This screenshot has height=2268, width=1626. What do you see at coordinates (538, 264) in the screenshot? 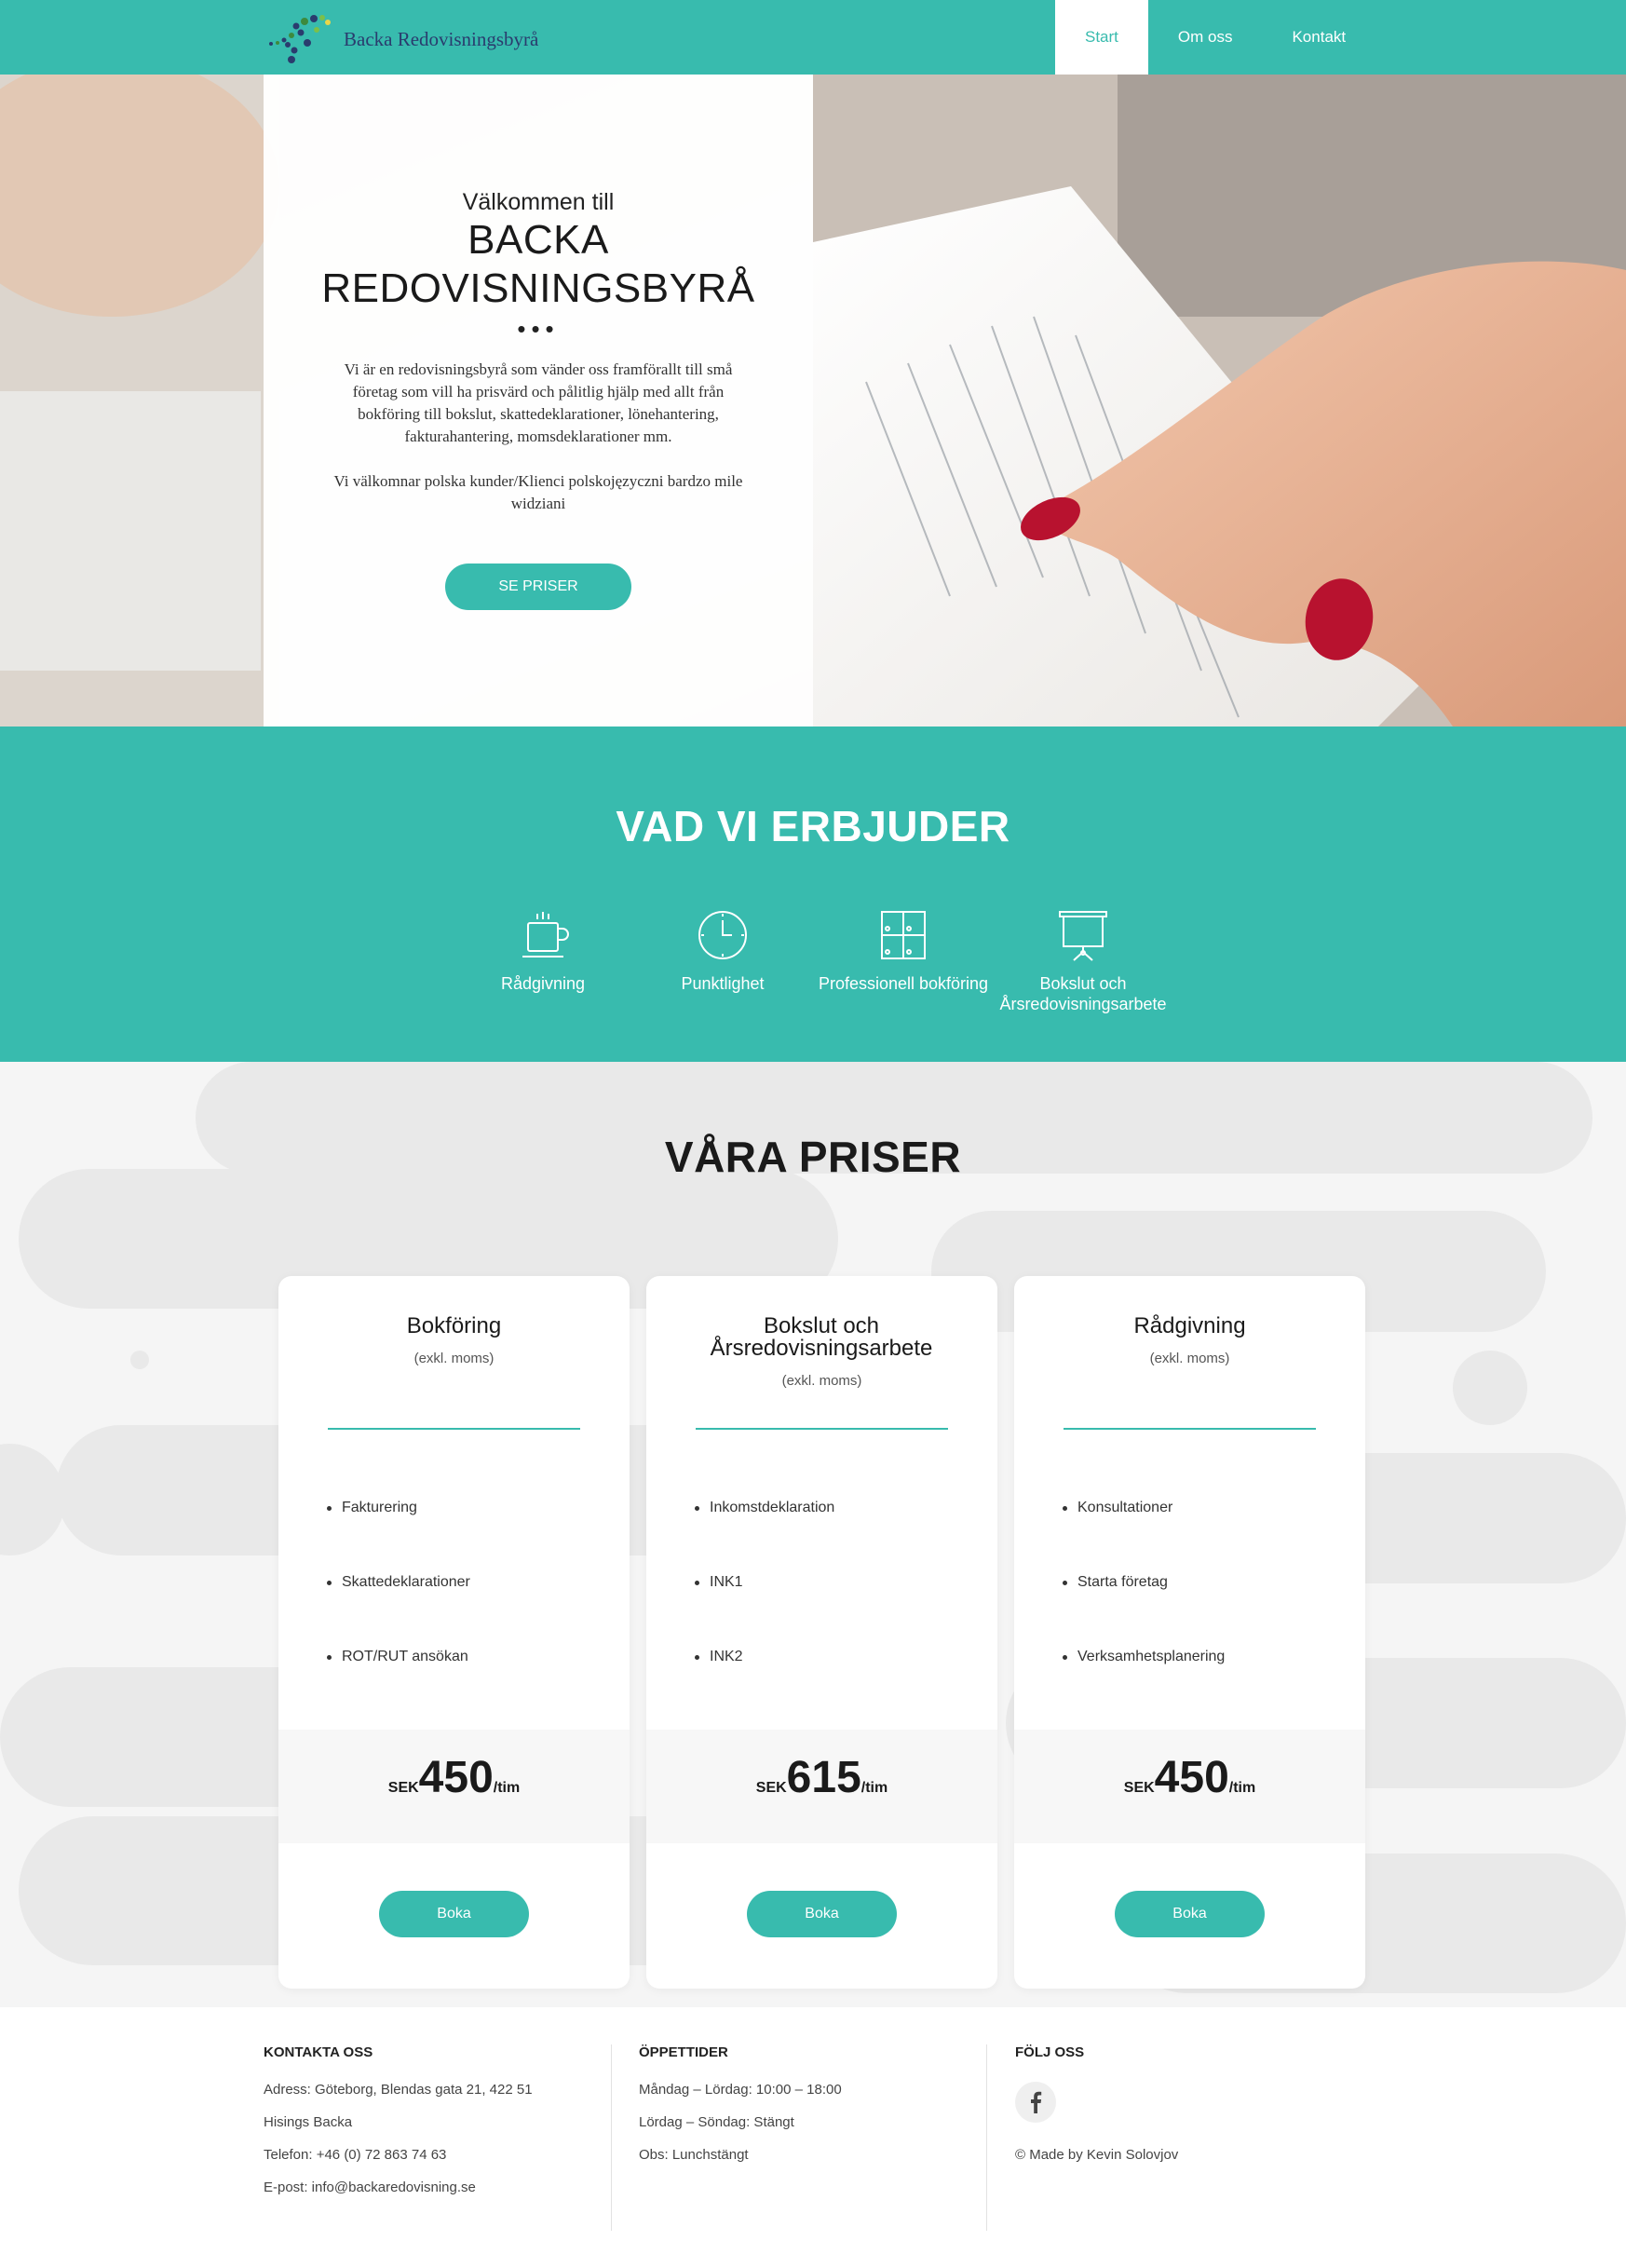
I see `hero-title: BACKA REDOVISNINGSBYRÅ` at bounding box center [538, 264].